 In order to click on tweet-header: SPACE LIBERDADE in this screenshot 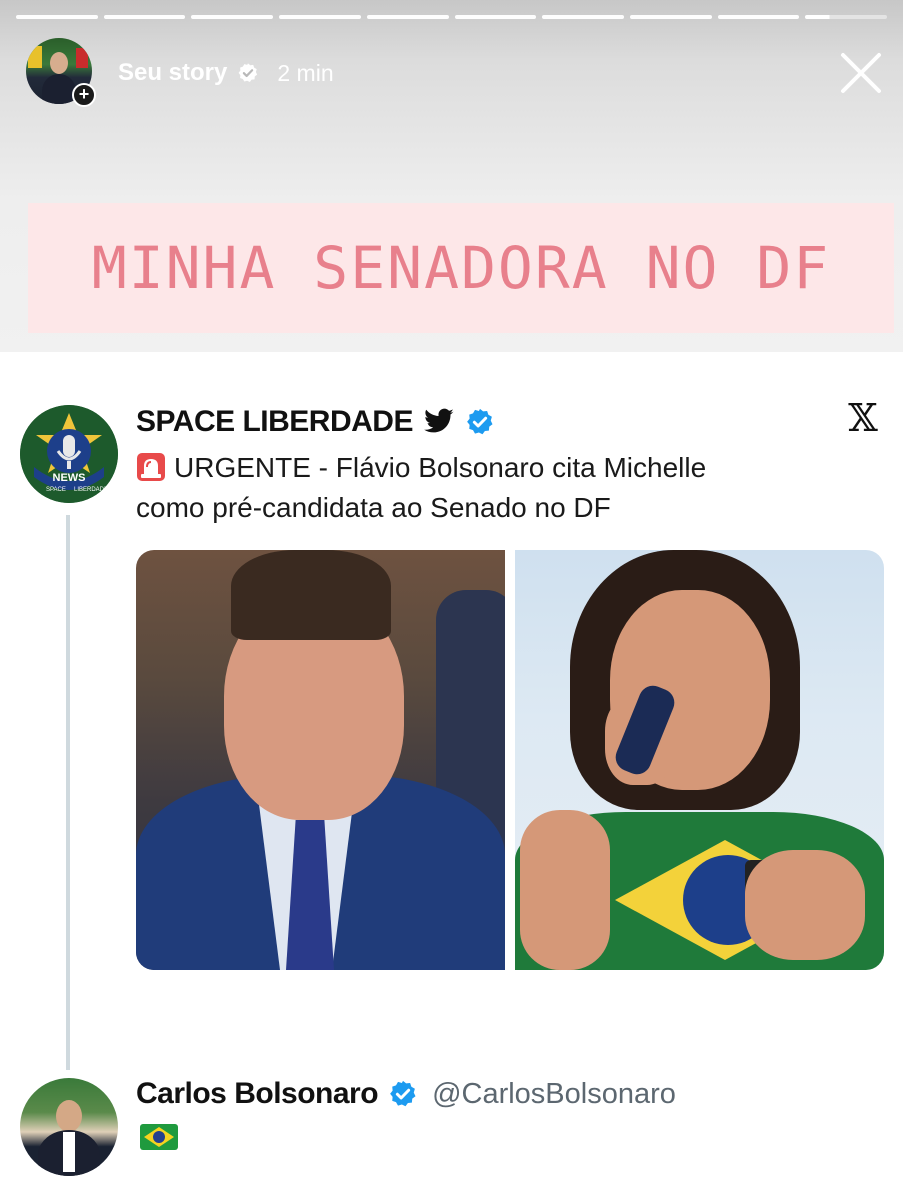, I will do `click(315, 422)`.